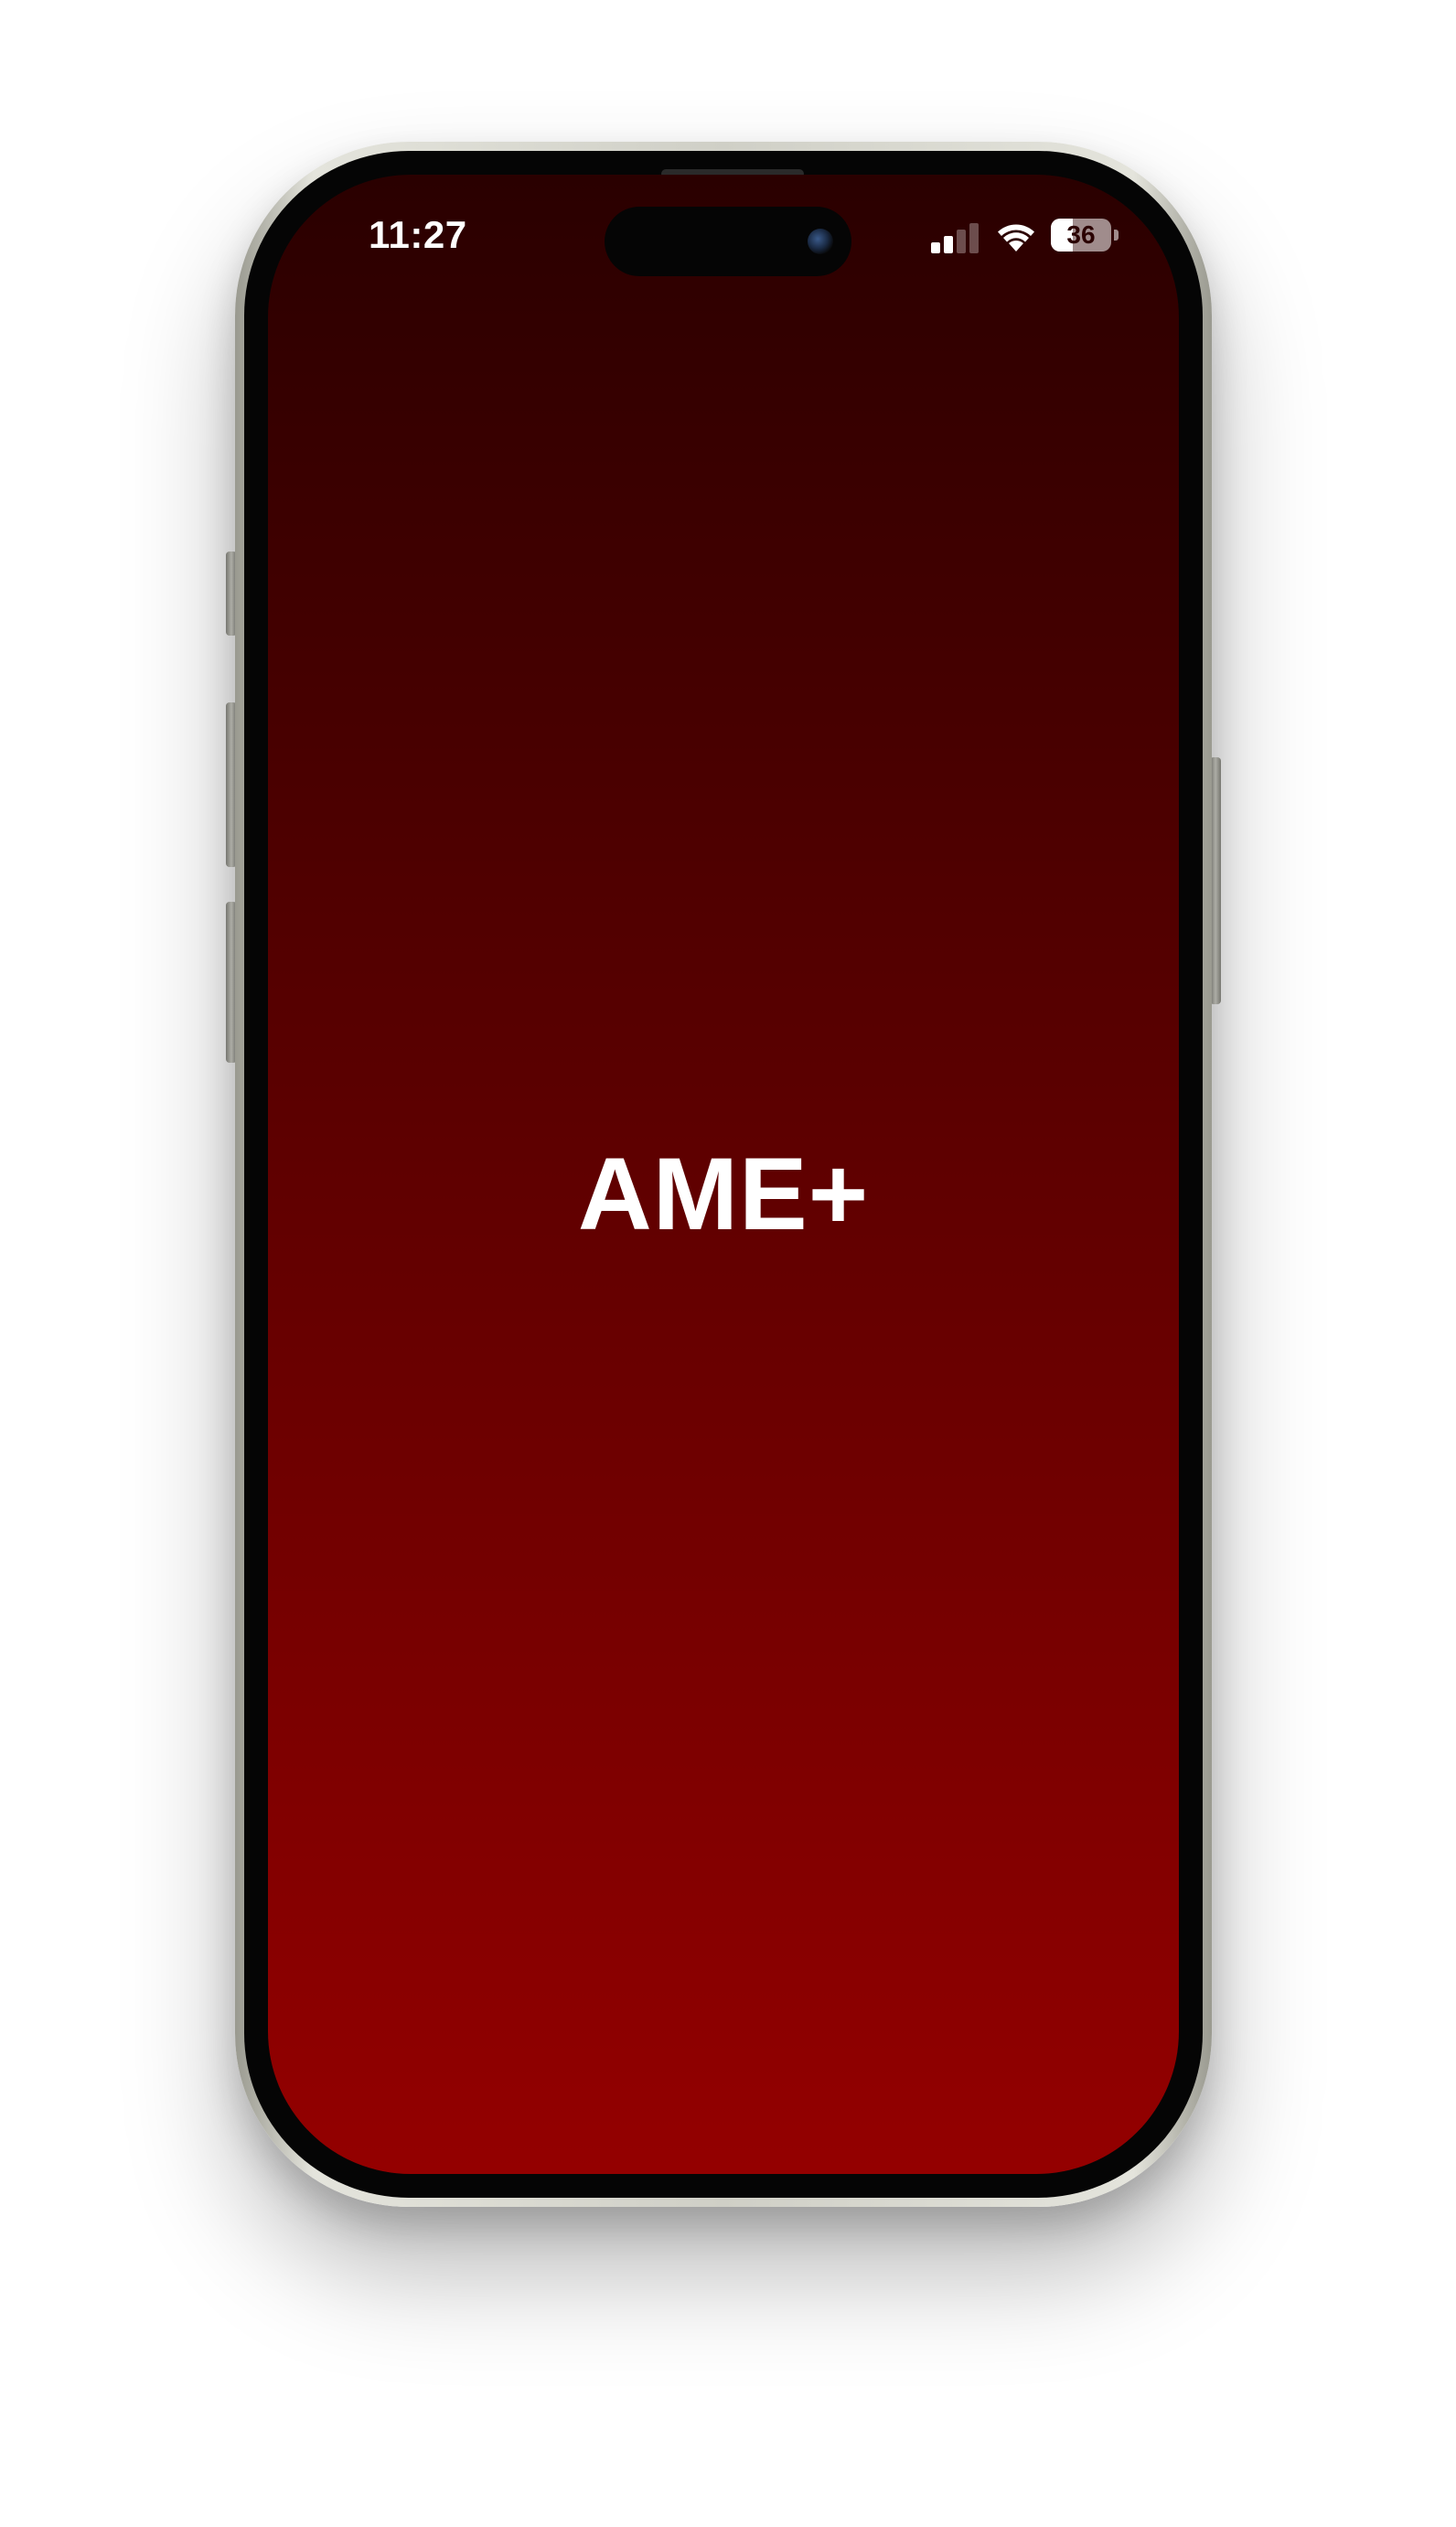 The height and width of the screenshot is (2527, 1456). I want to click on wifi-icon, so click(1016, 238).